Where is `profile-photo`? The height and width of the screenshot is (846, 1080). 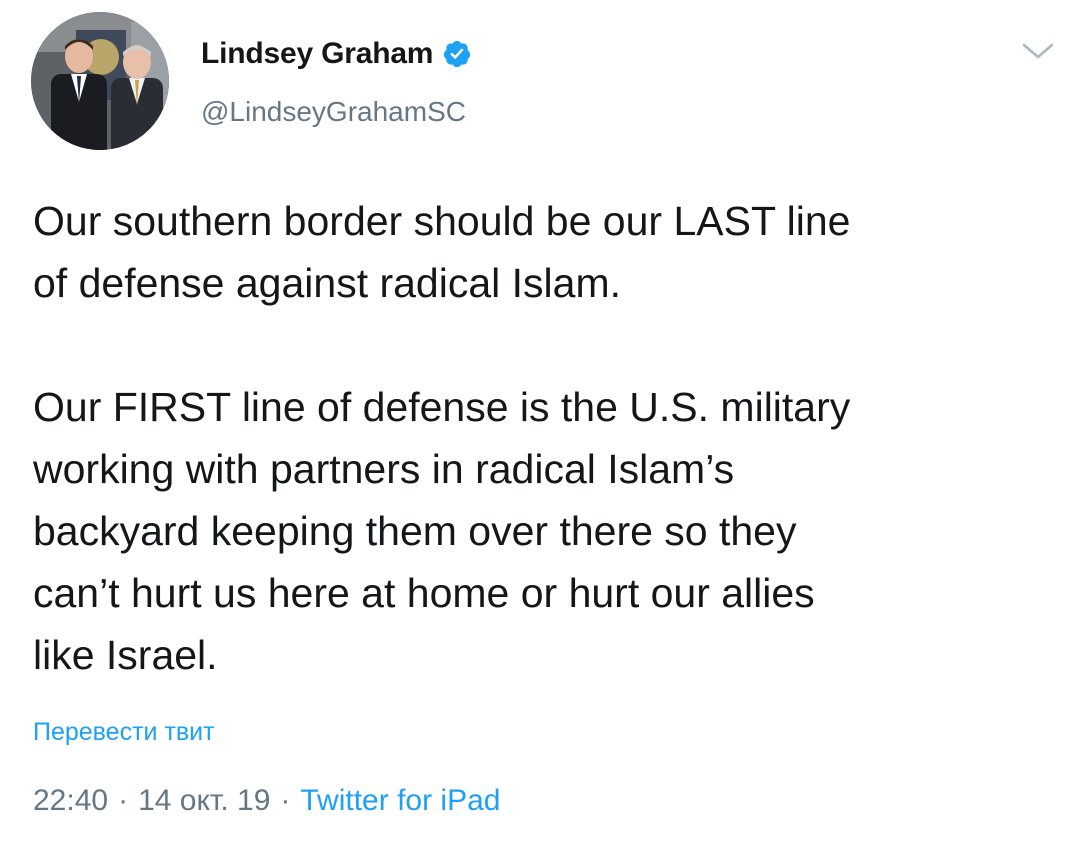
profile-photo is located at coordinates (100, 81).